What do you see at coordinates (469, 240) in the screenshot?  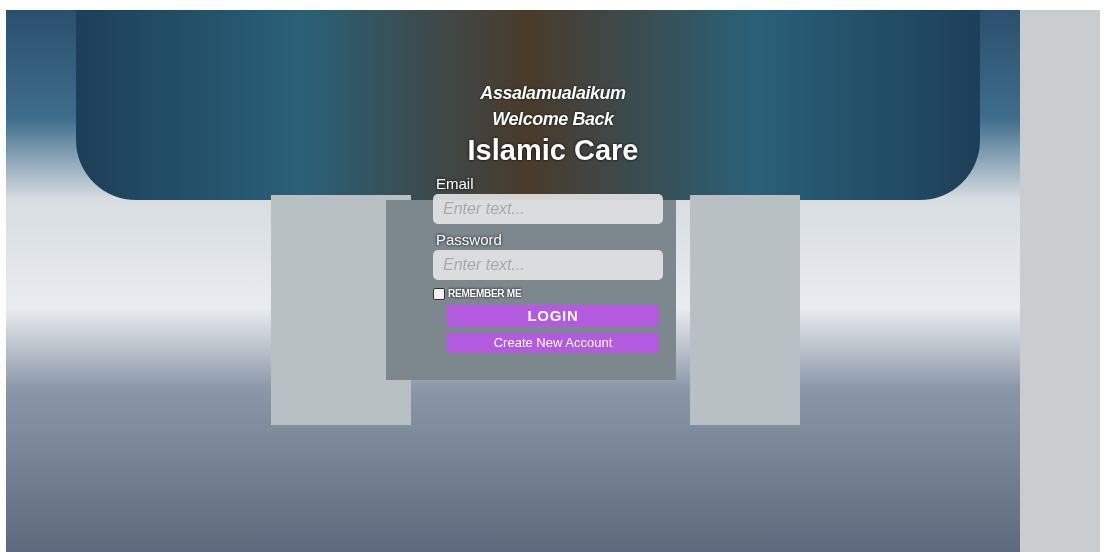 I see `field-label: Password` at bounding box center [469, 240].